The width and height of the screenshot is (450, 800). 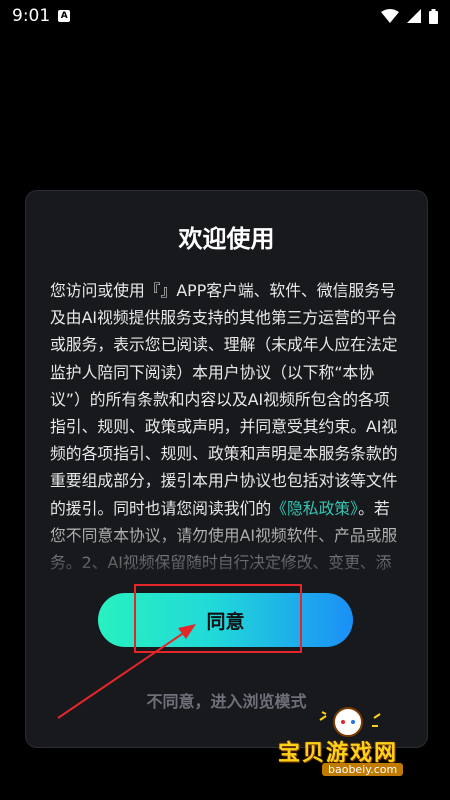 I want to click on annotation-arrow-icon, so click(x=126, y=671).